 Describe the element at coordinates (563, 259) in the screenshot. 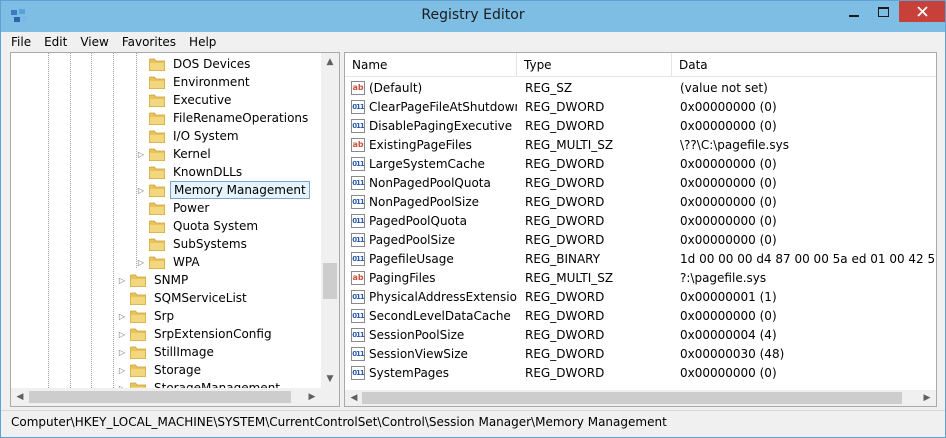

I see `value-type-cell: REG_BINARY` at that location.